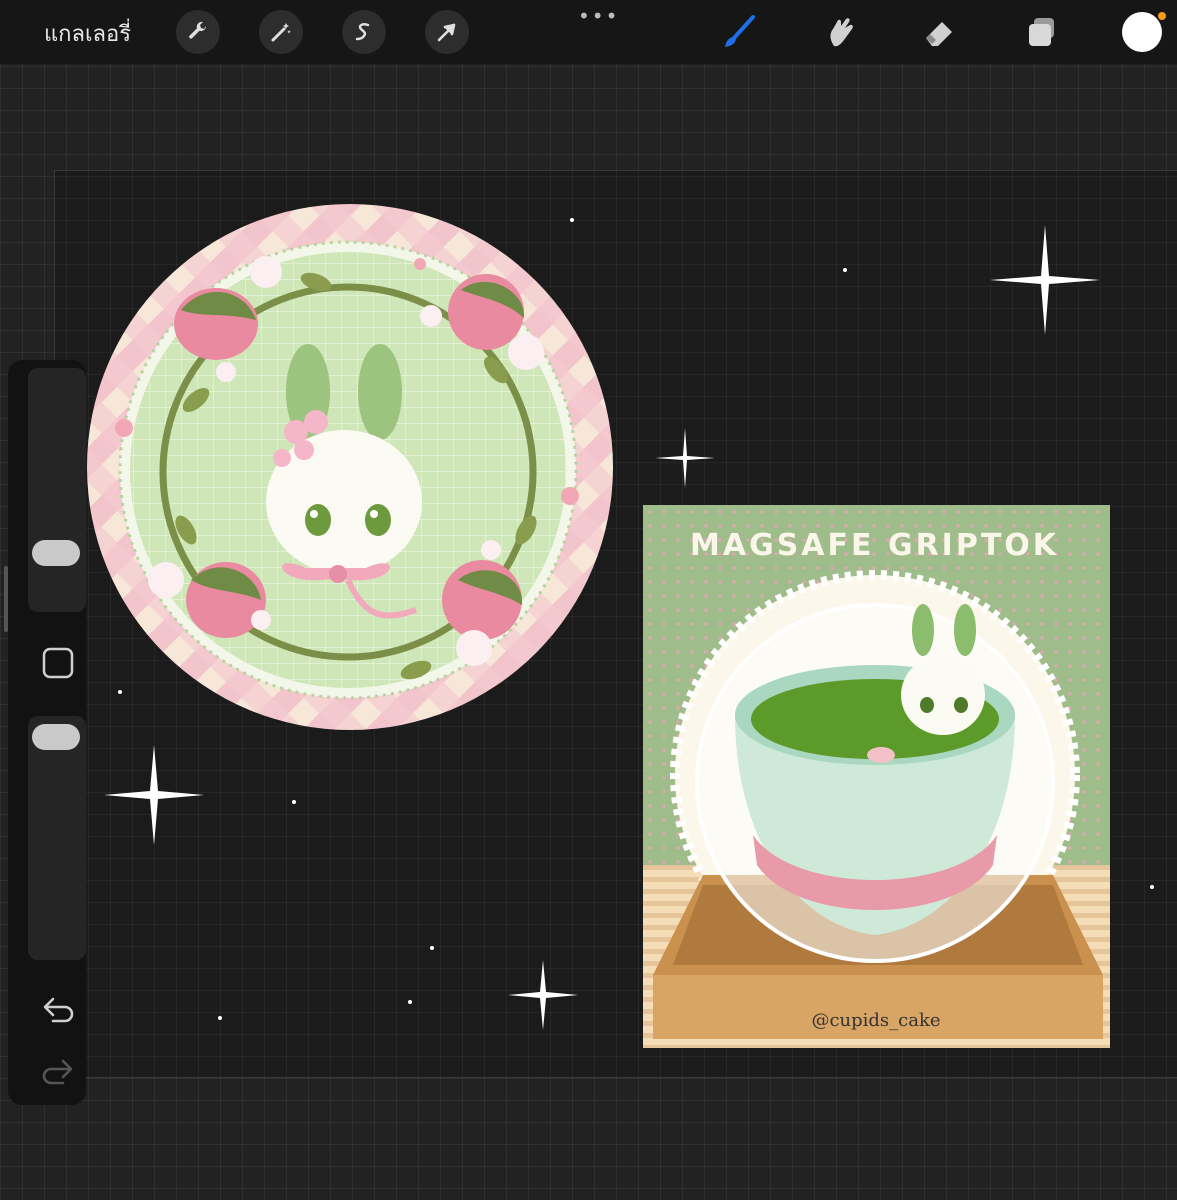  Describe the element at coordinates (56, 737) in the screenshot. I see `brush-opacity-slider-knob` at that location.